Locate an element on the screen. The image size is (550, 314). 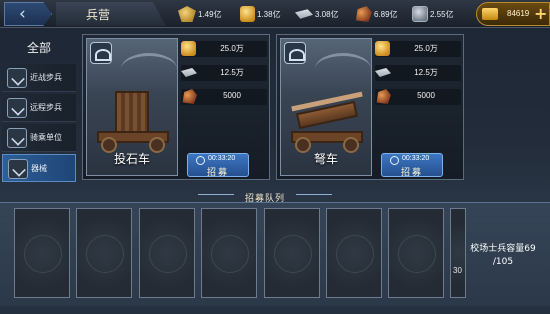
sidebar-item-label: 器械 is located at coordinates (39, 168).